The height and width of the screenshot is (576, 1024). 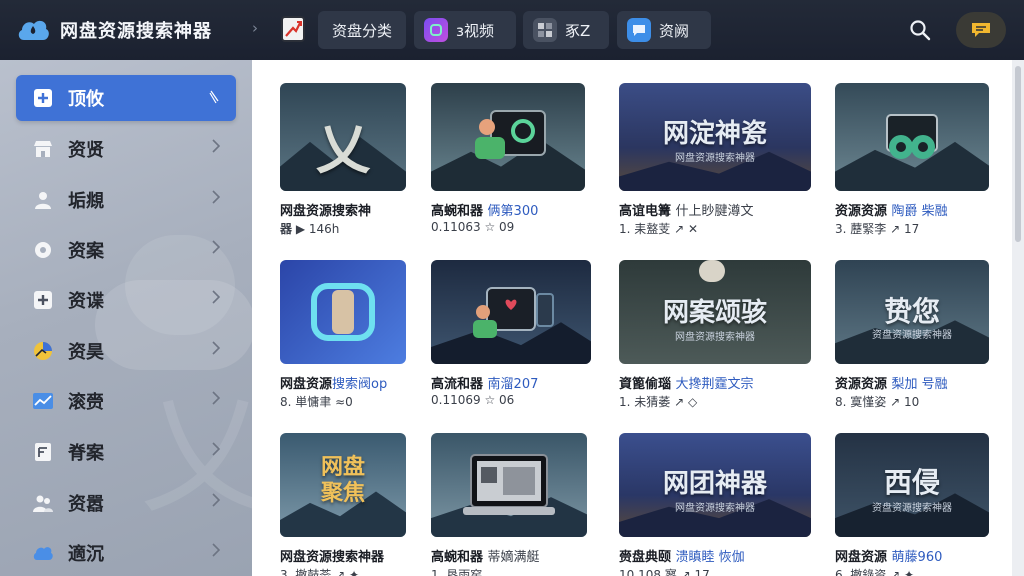 I want to click on sidebar-item-label: 滚赍, so click(x=86, y=402).